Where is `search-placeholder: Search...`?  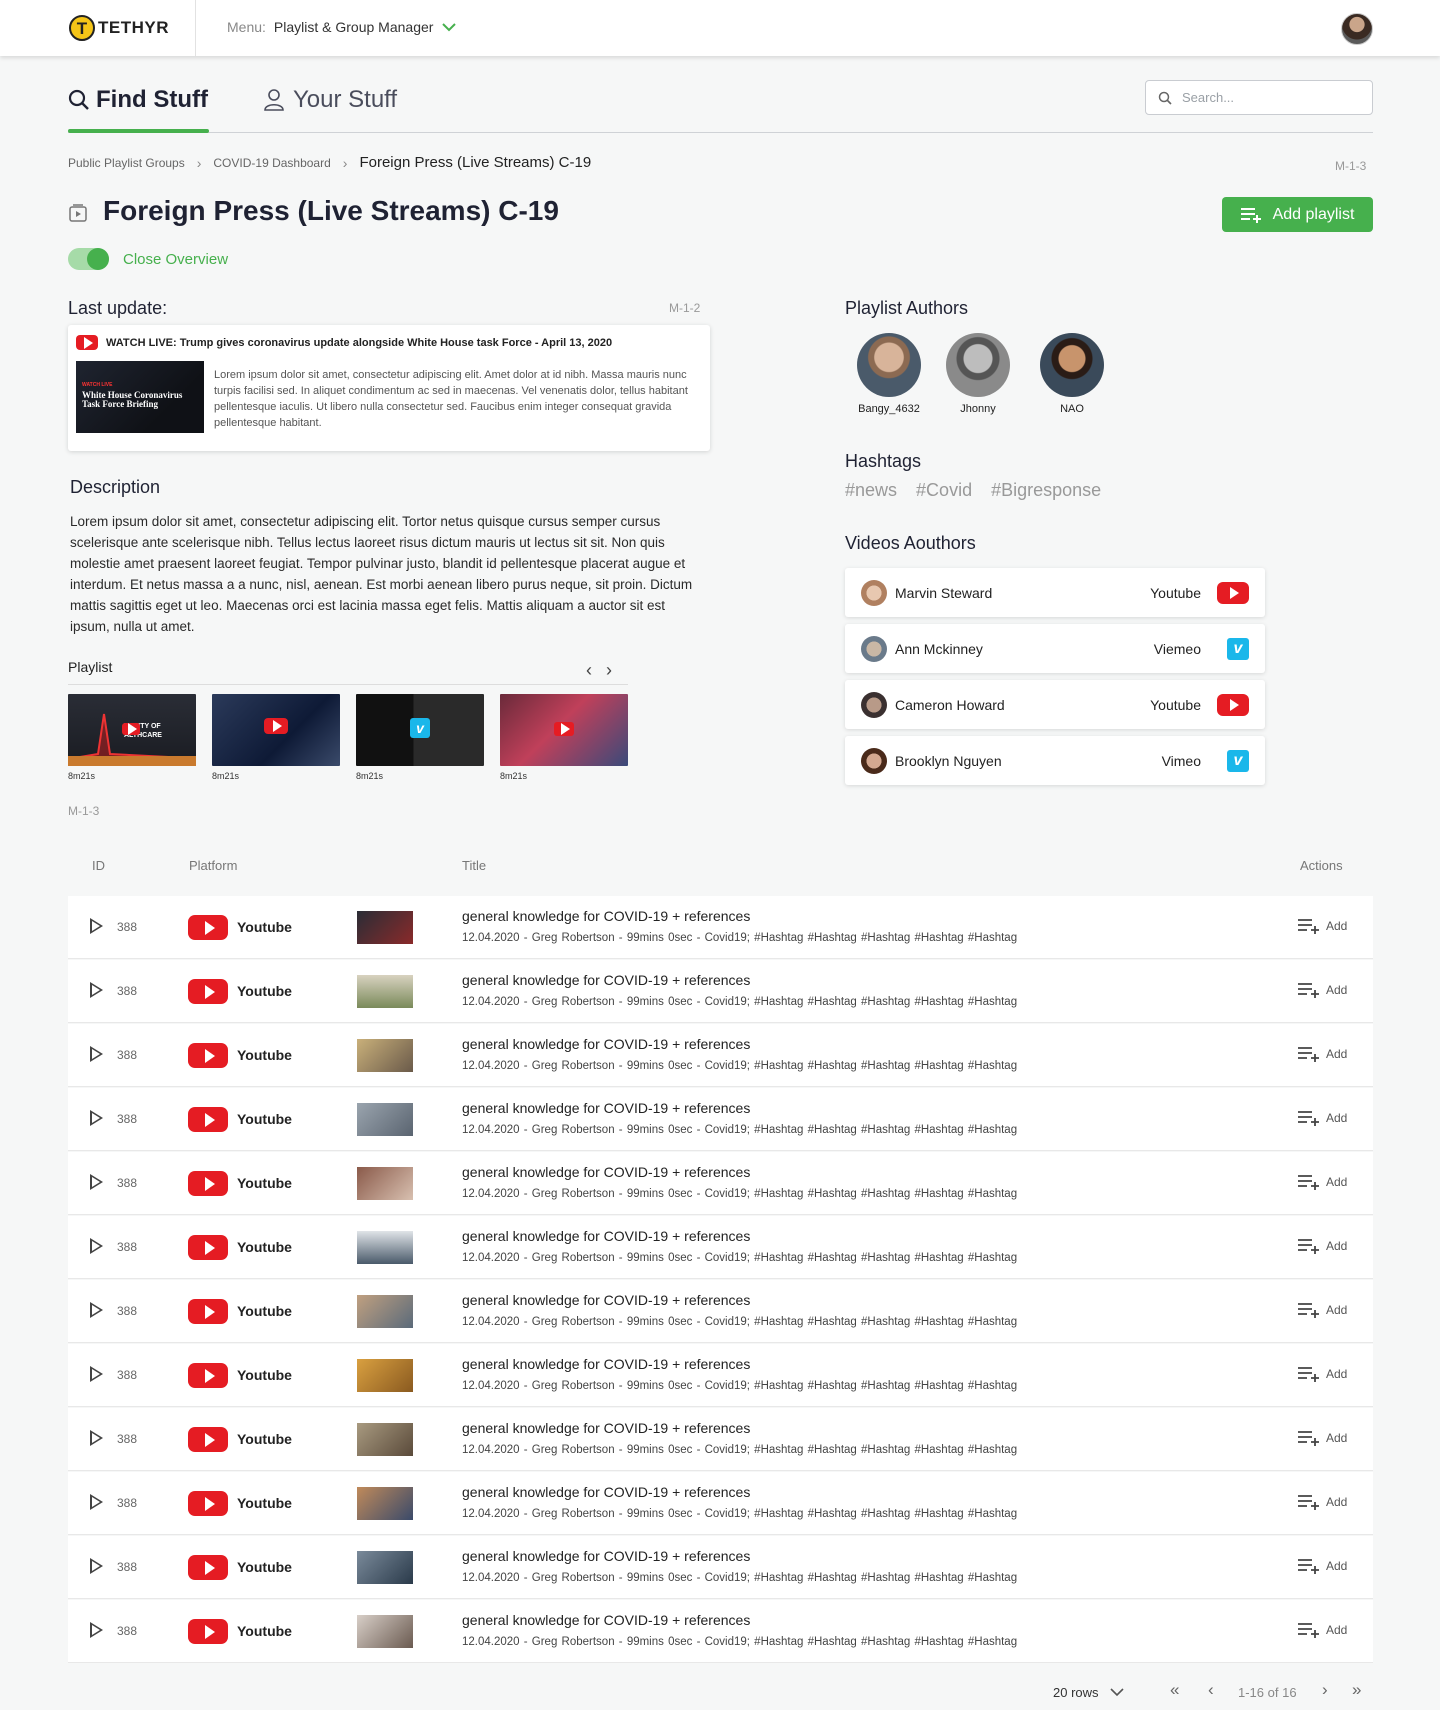 search-placeholder: Search... is located at coordinates (1208, 97).